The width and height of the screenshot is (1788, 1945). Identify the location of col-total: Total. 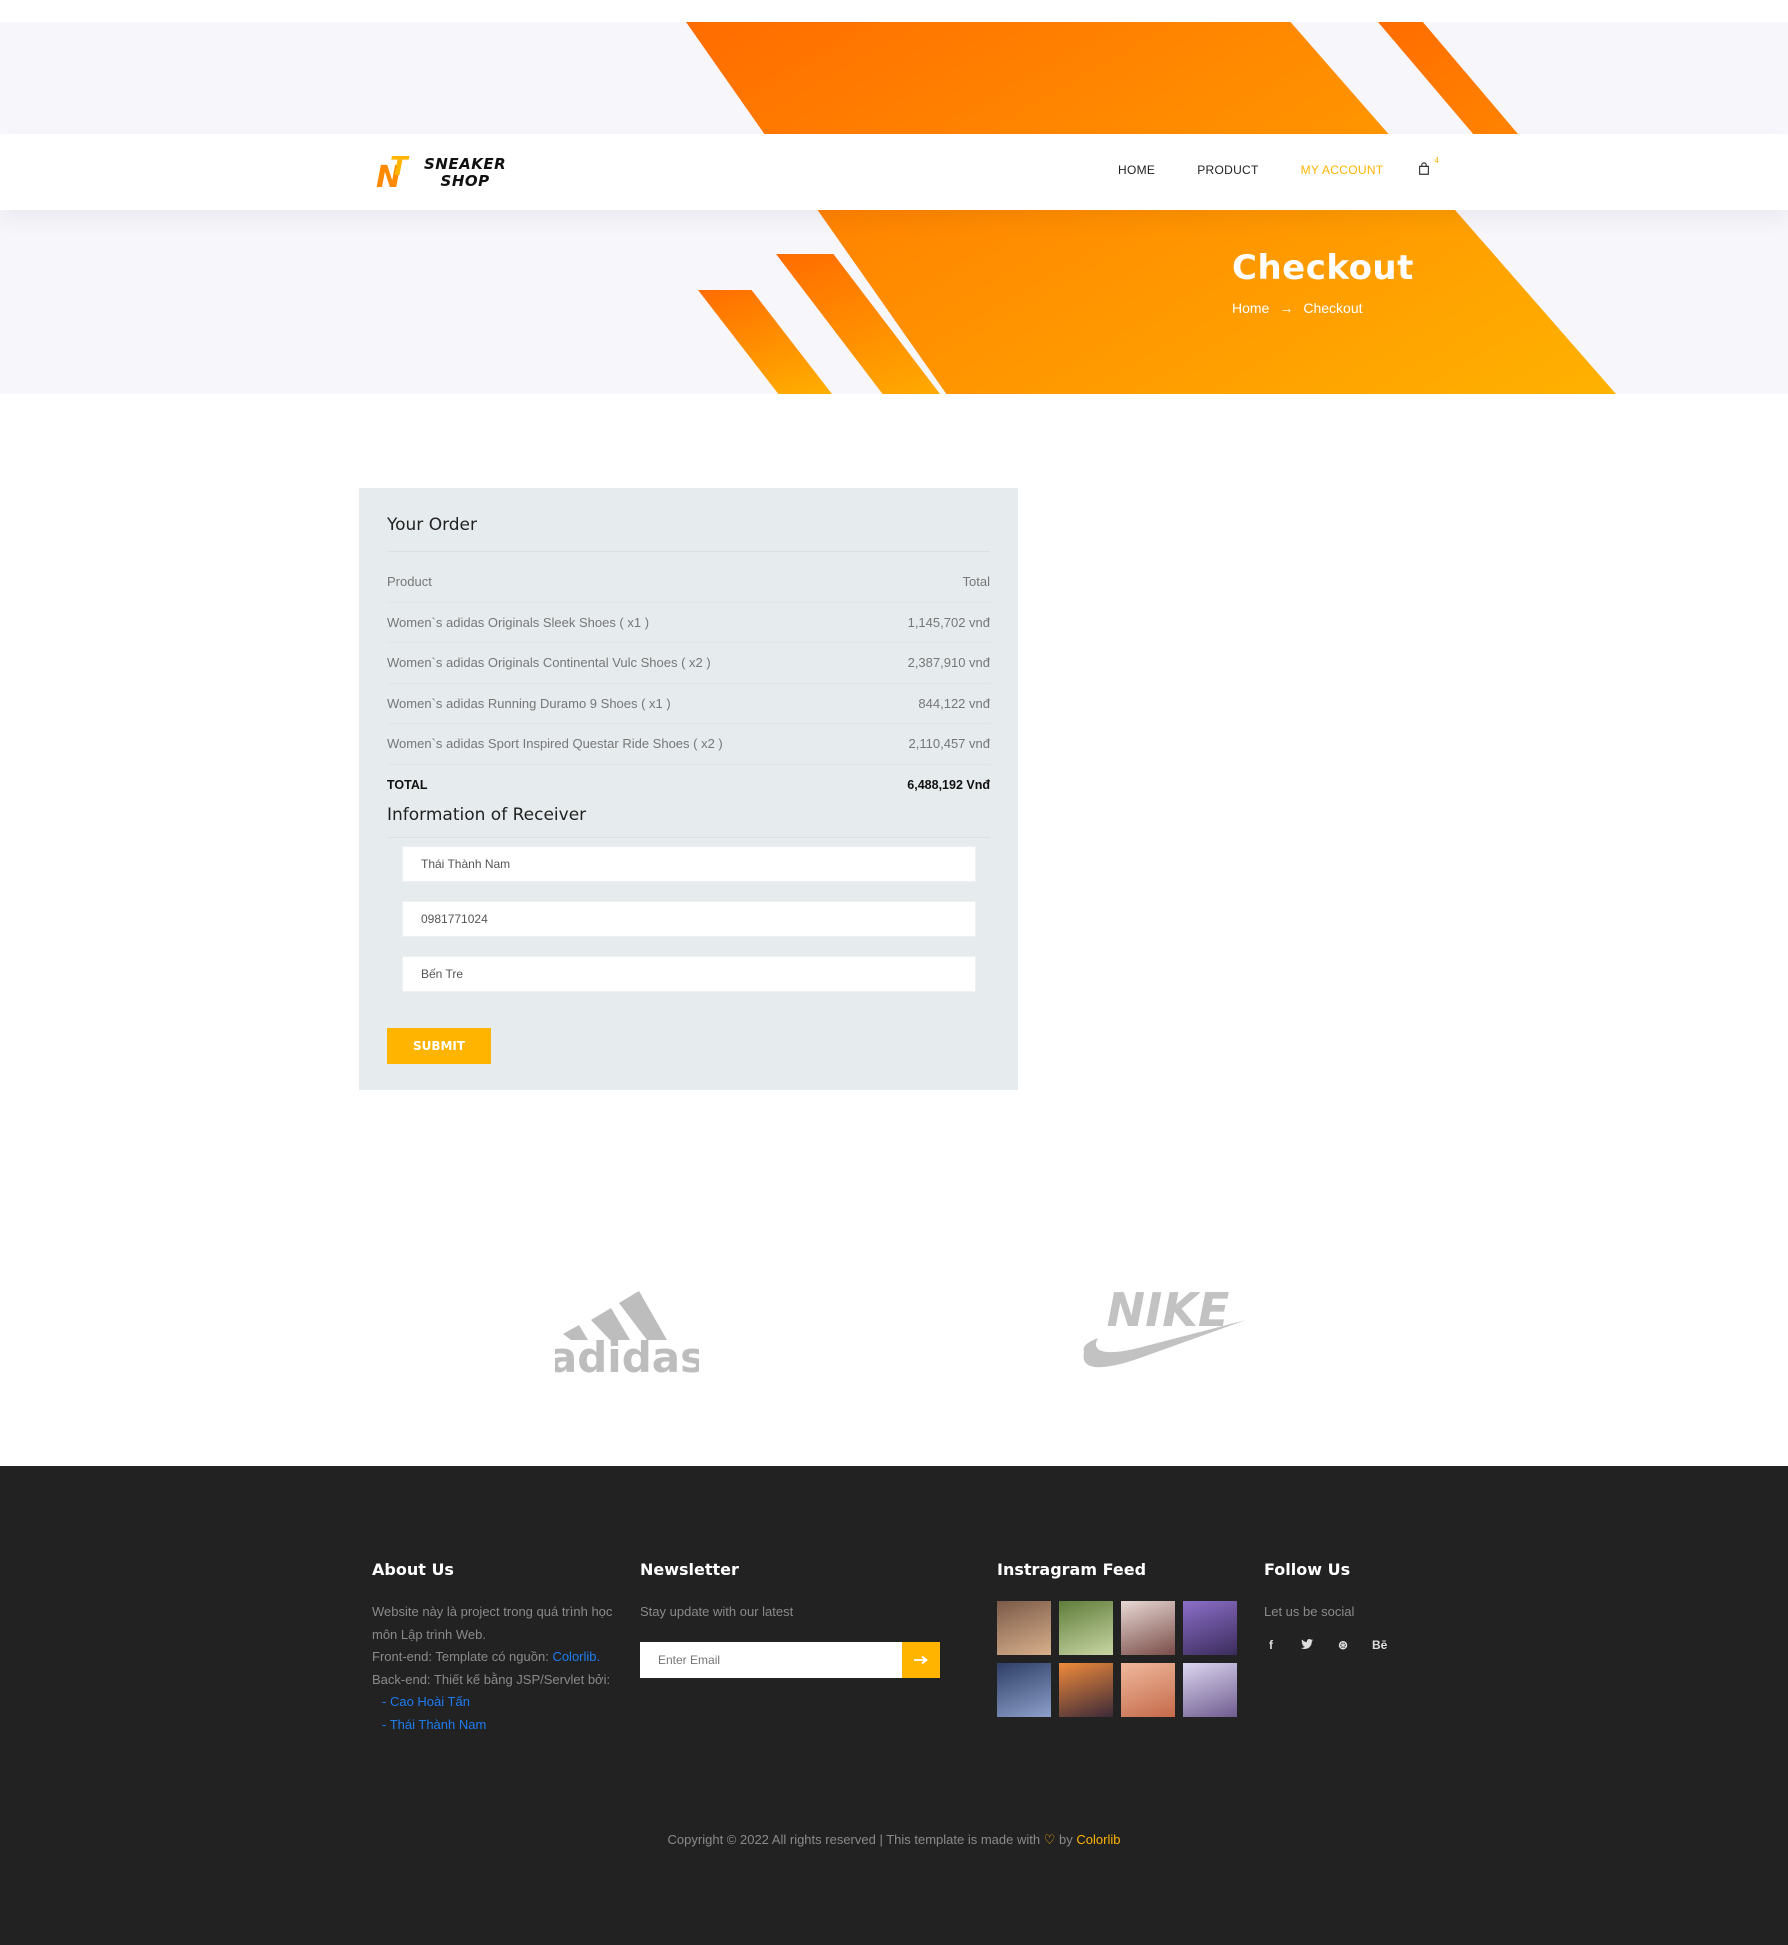
(976, 582).